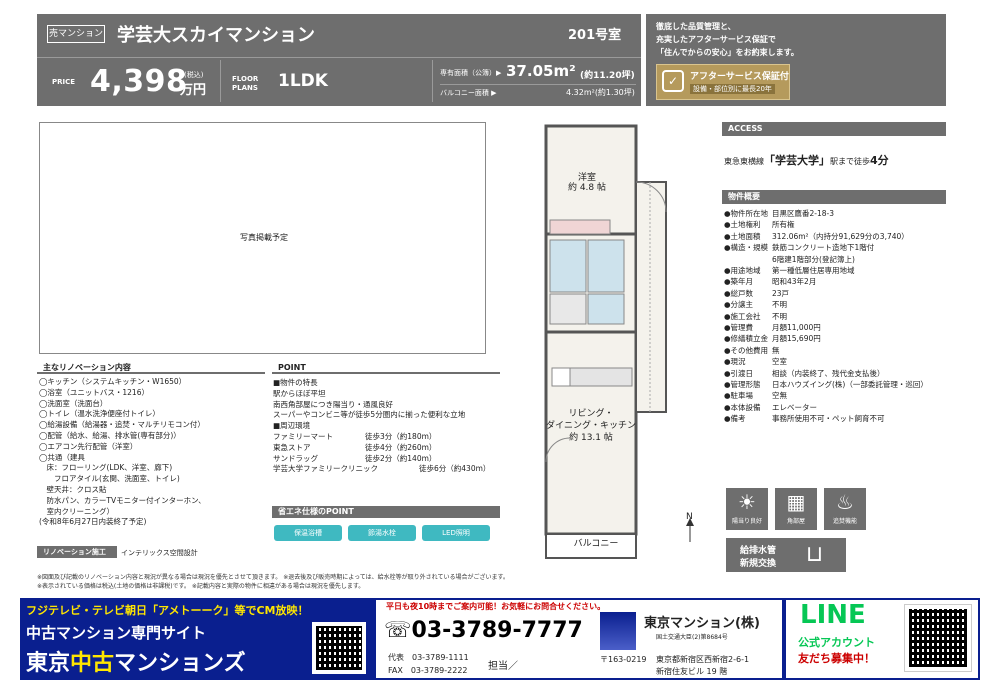 The height and width of the screenshot is (688, 1000). I want to click on promo-line-1: 徹底した品質管理と、, so click(696, 26).